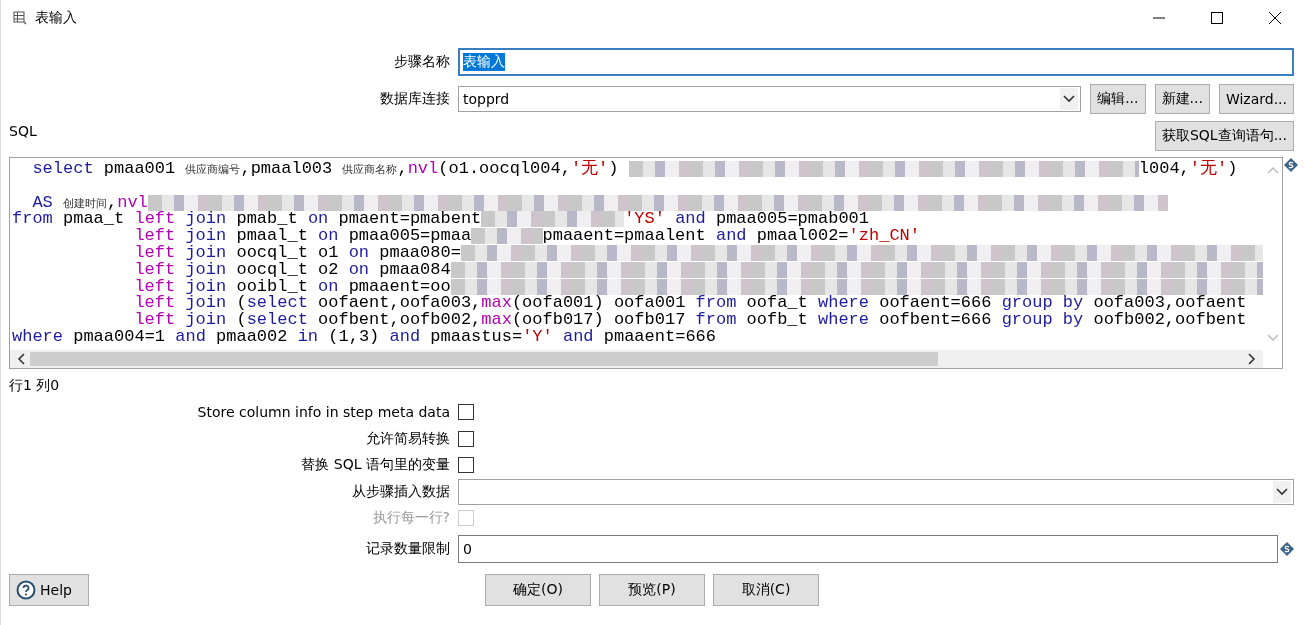  What do you see at coordinates (1252, 359) in the screenshot?
I see `scroll-right-icon` at bounding box center [1252, 359].